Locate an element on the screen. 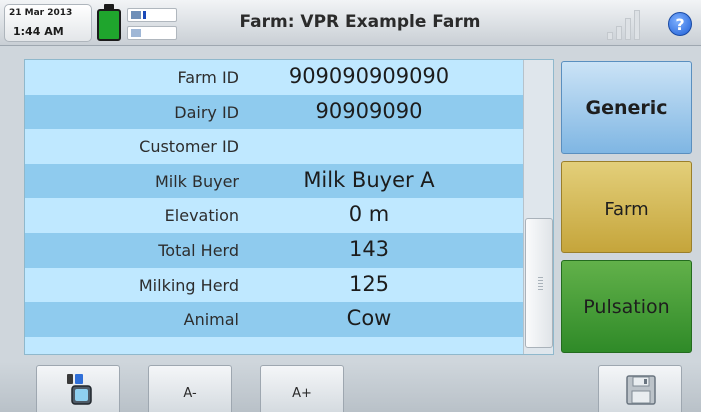 This screenshot has height=412, width=701. scrollbar-thumb is located at coordinates (539, 283).